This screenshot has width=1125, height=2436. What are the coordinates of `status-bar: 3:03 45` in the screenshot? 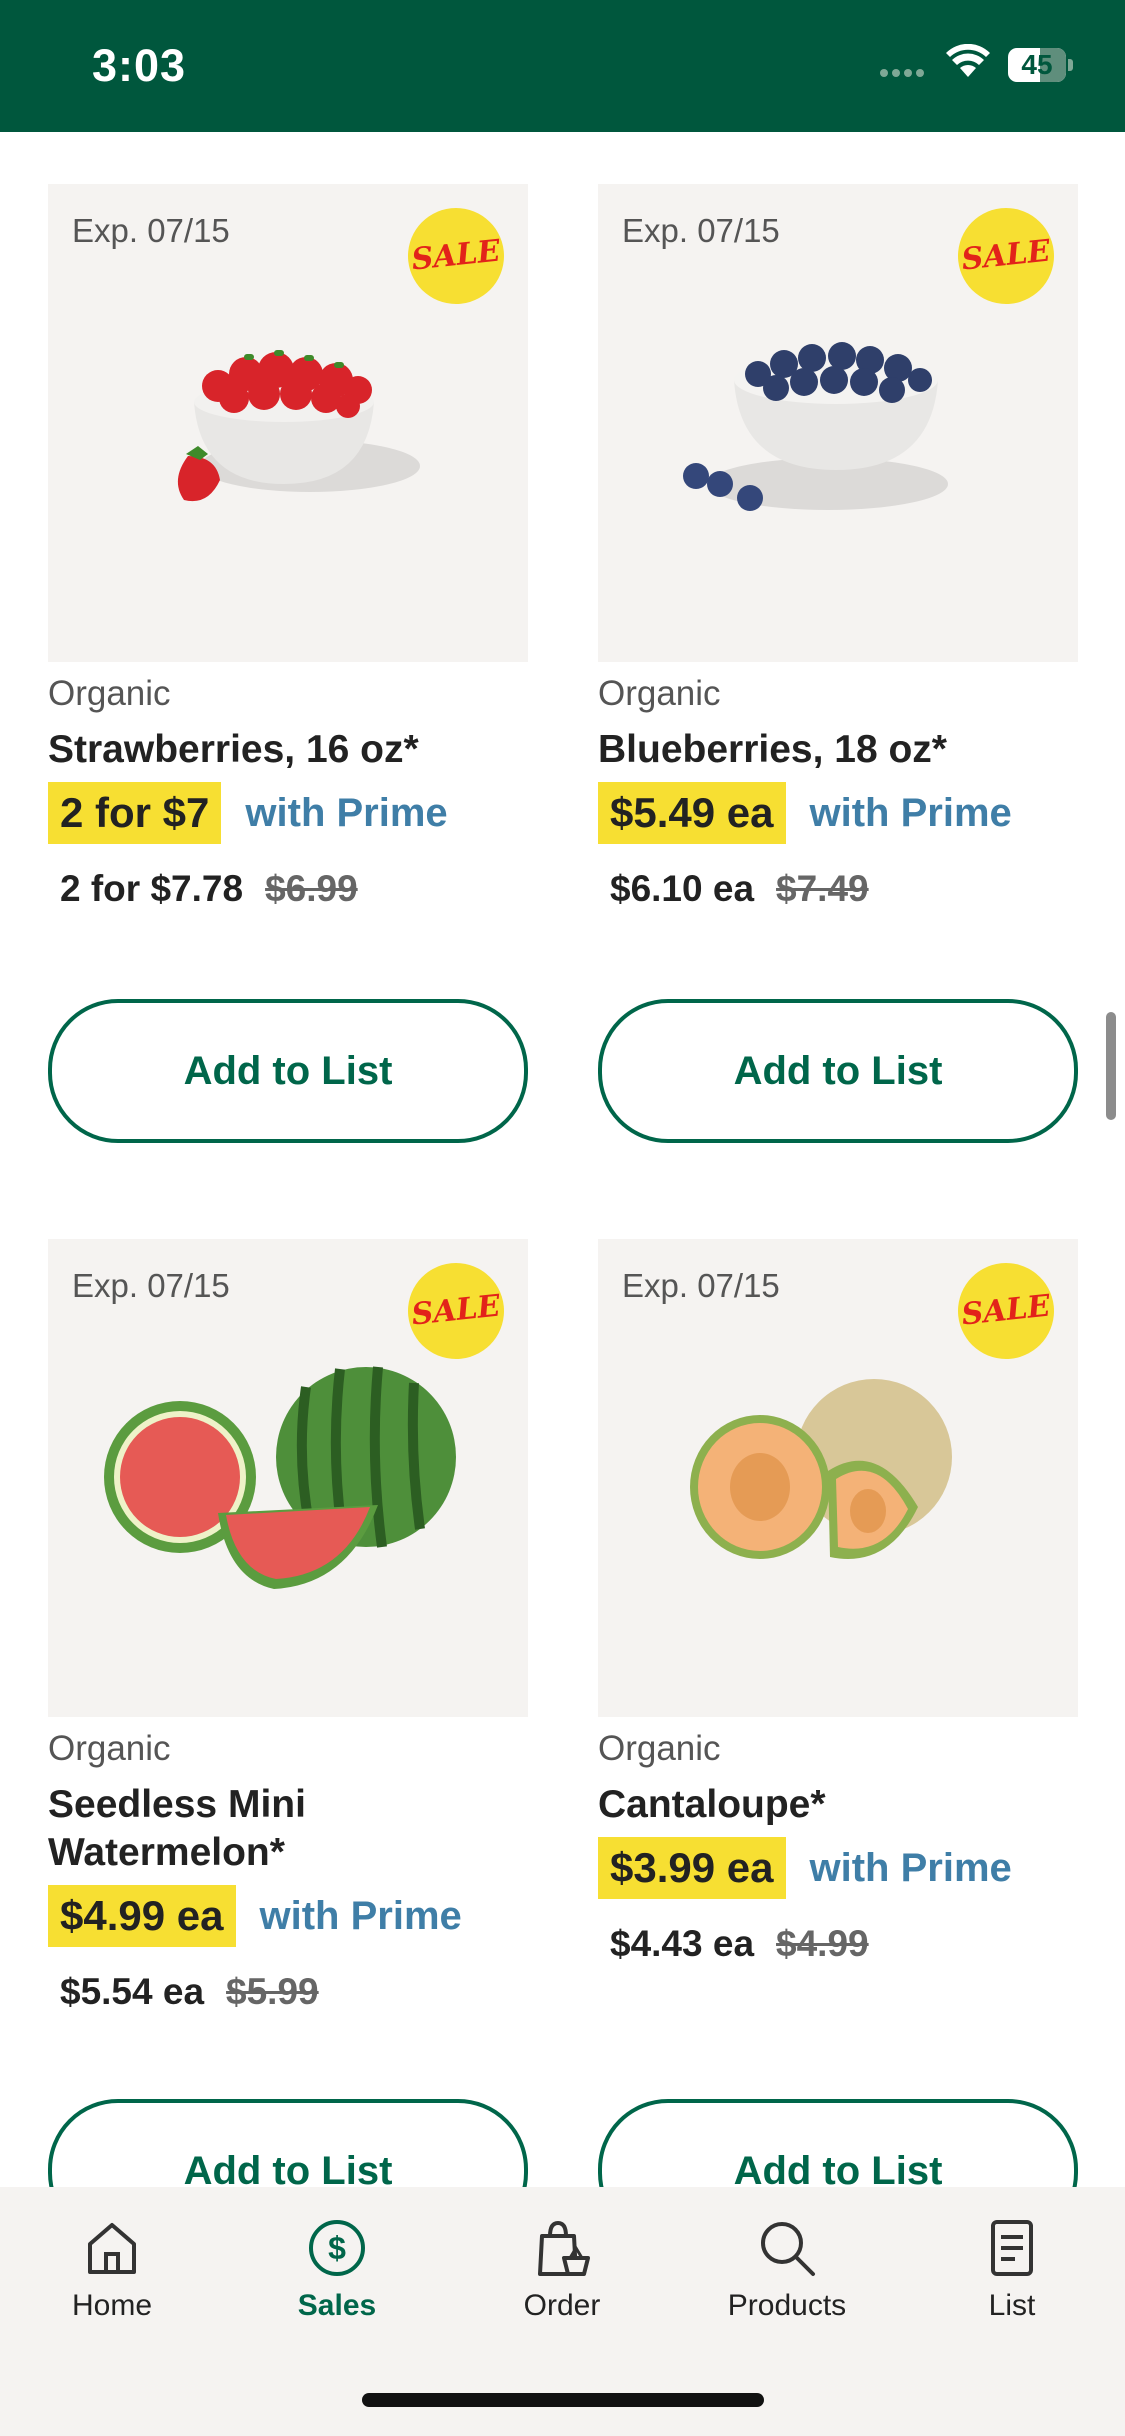 It's located at (562, 66).